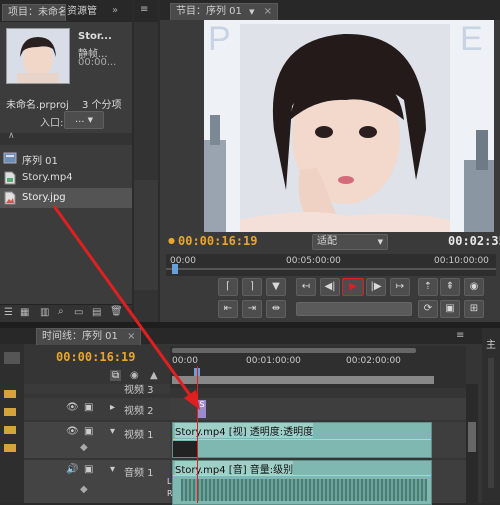  What do you see at coordinates (202, 409) in the screenshot?
I see `clip-marker: S` at bounding box center [202, 409].